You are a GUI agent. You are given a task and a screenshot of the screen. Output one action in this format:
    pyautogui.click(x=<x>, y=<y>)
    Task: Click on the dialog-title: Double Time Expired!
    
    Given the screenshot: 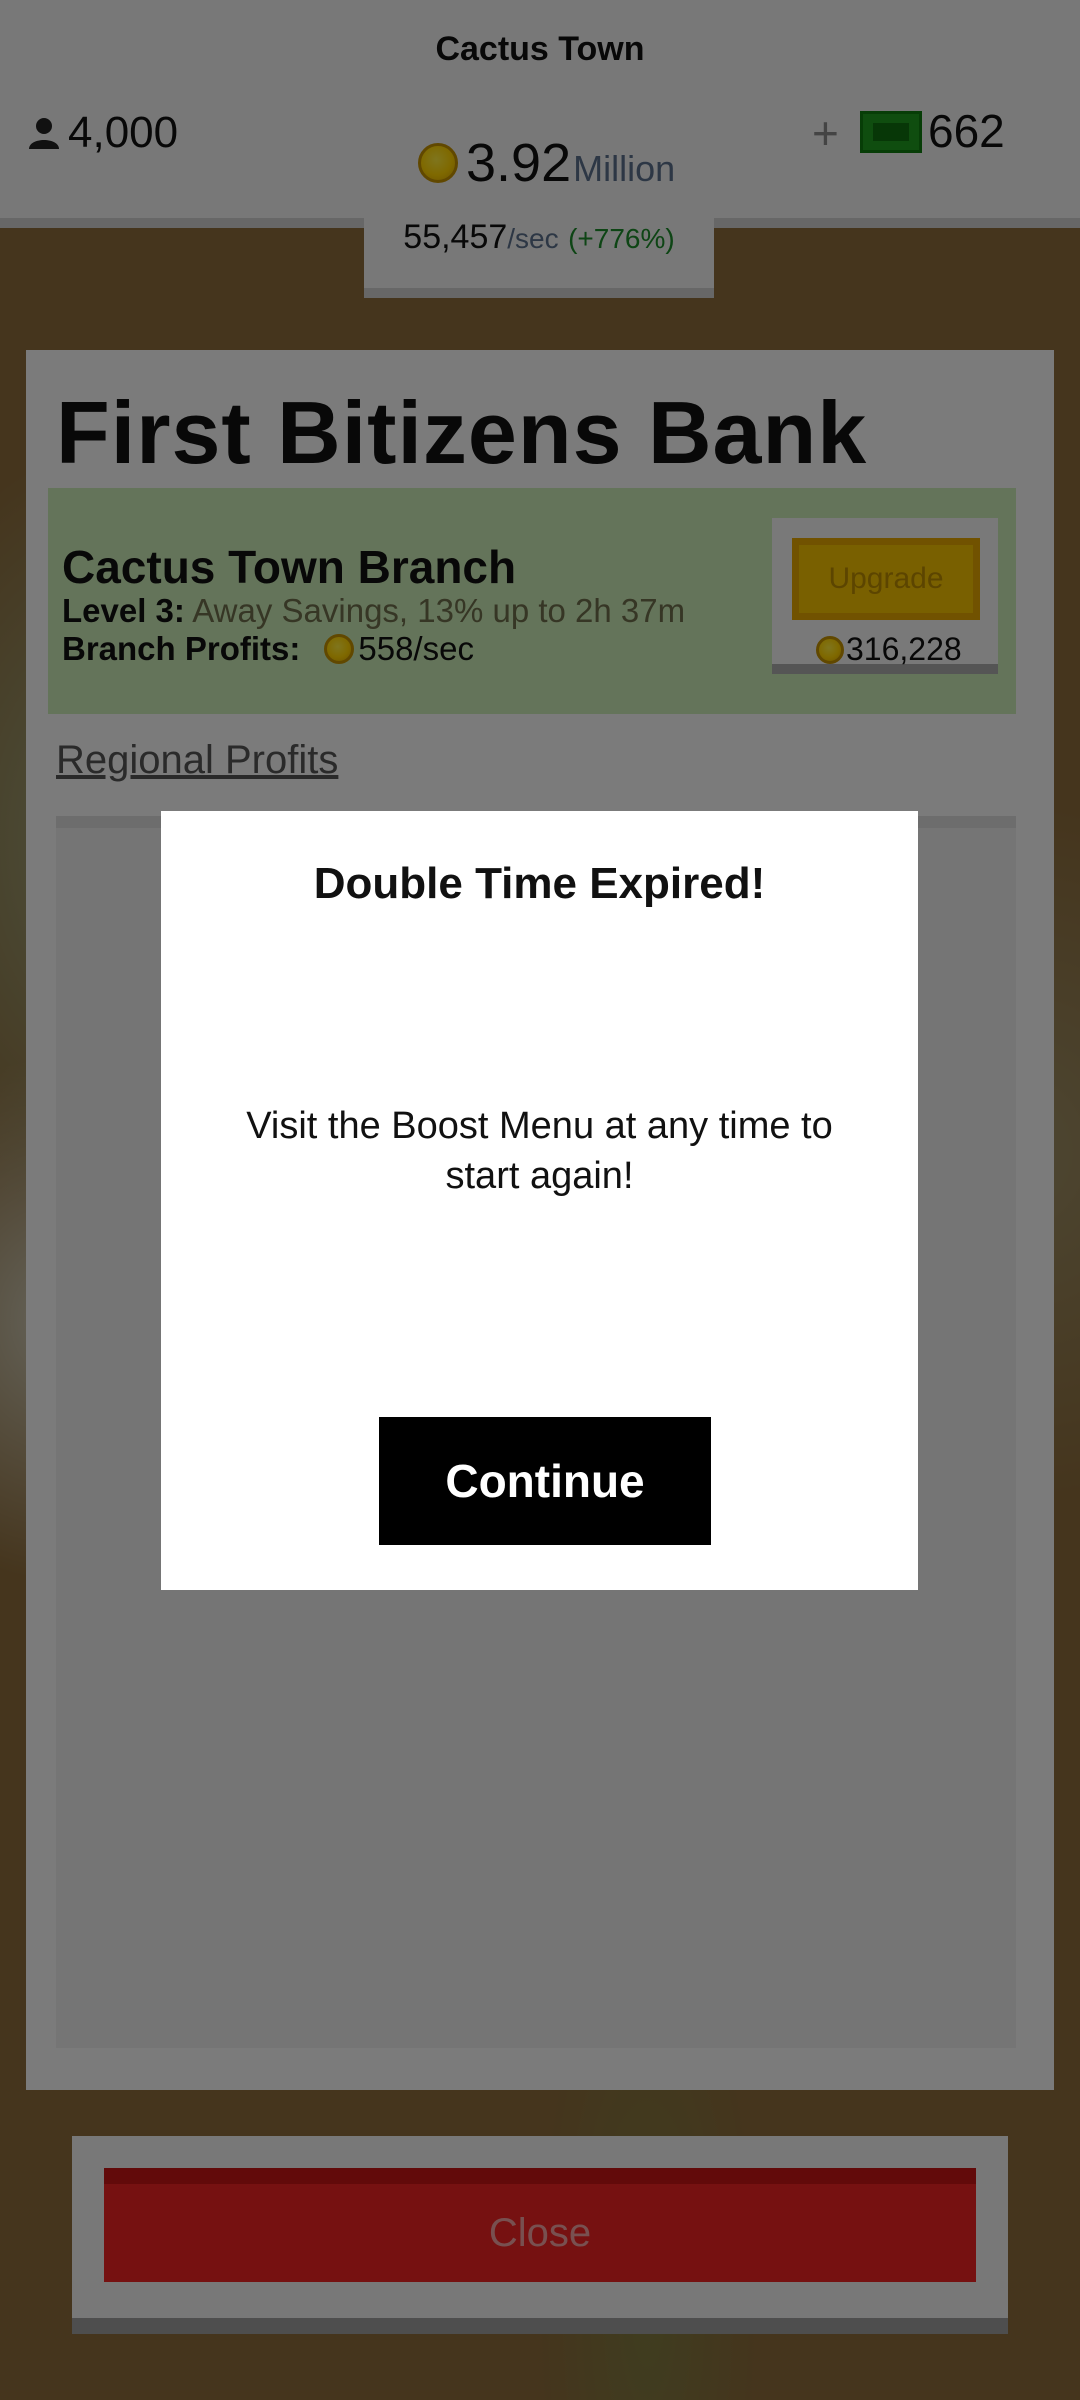 What is the action you would take?
    pyautogui.click(x=539, y=883)
    